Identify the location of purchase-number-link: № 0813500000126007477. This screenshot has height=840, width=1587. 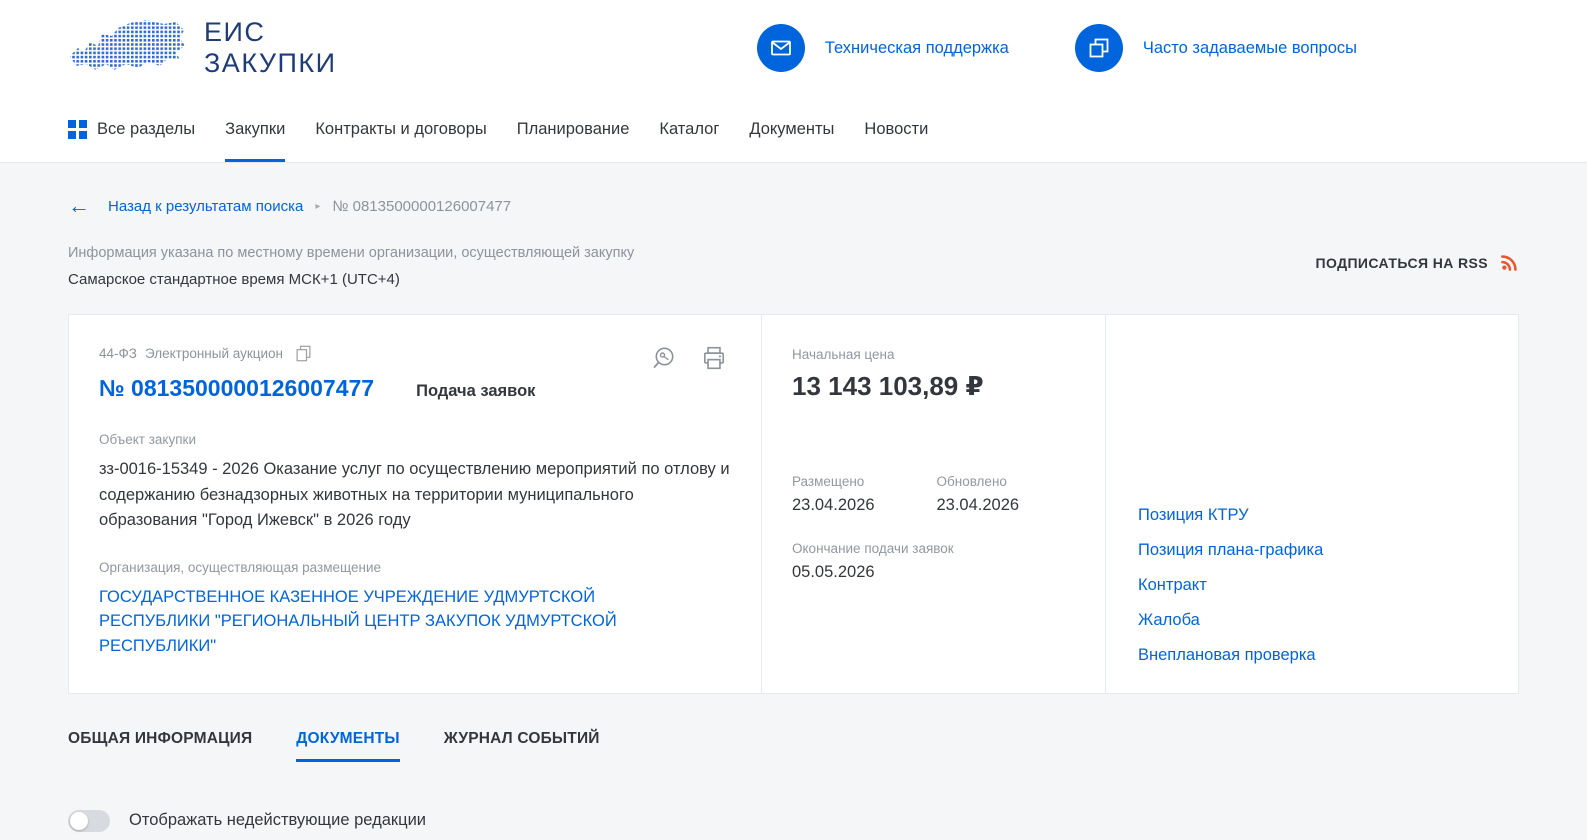
(236, 388).